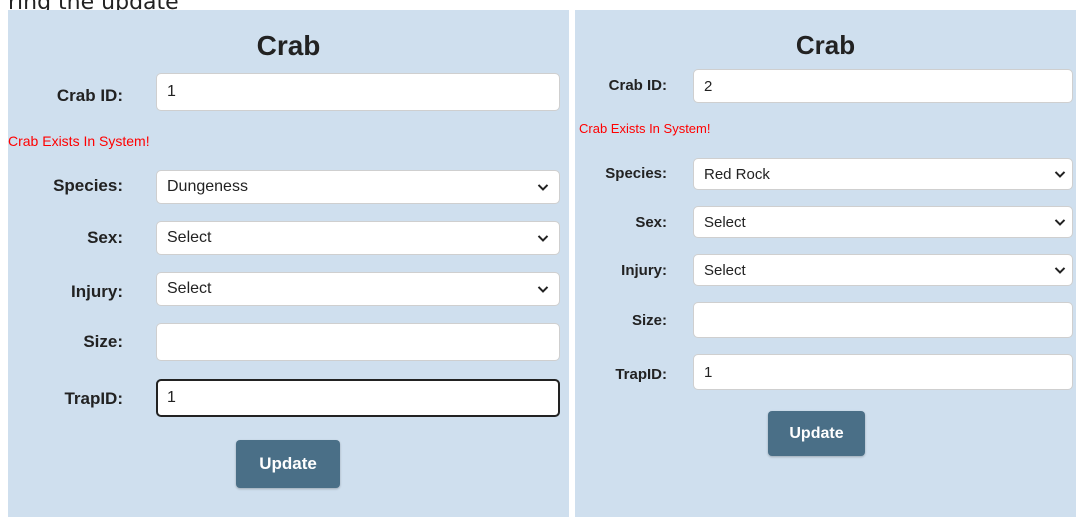 This screenshot has width=1076, height=517. Describe the element at coordinates (883, 86) in the screenshot. I see `crab-id-input: 2` at that location.